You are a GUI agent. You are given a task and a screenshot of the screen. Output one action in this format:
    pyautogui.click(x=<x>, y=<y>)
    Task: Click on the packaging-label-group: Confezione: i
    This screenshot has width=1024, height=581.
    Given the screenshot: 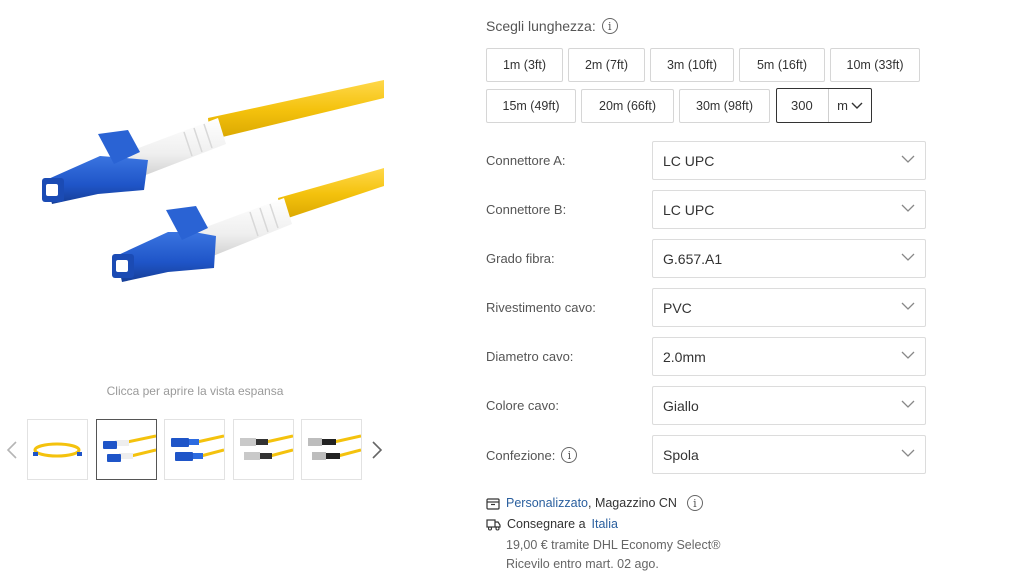 What is the action you would take?
    pyautogui.click(x=532, y=455)
    